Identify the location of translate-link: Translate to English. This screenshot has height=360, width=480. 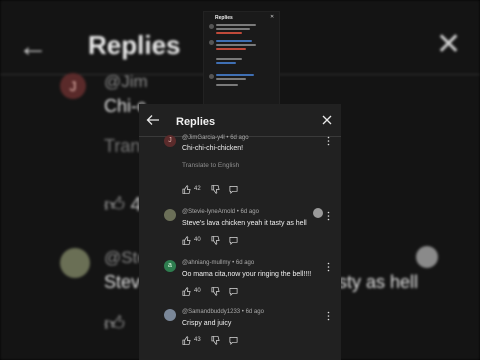
(210, 165).